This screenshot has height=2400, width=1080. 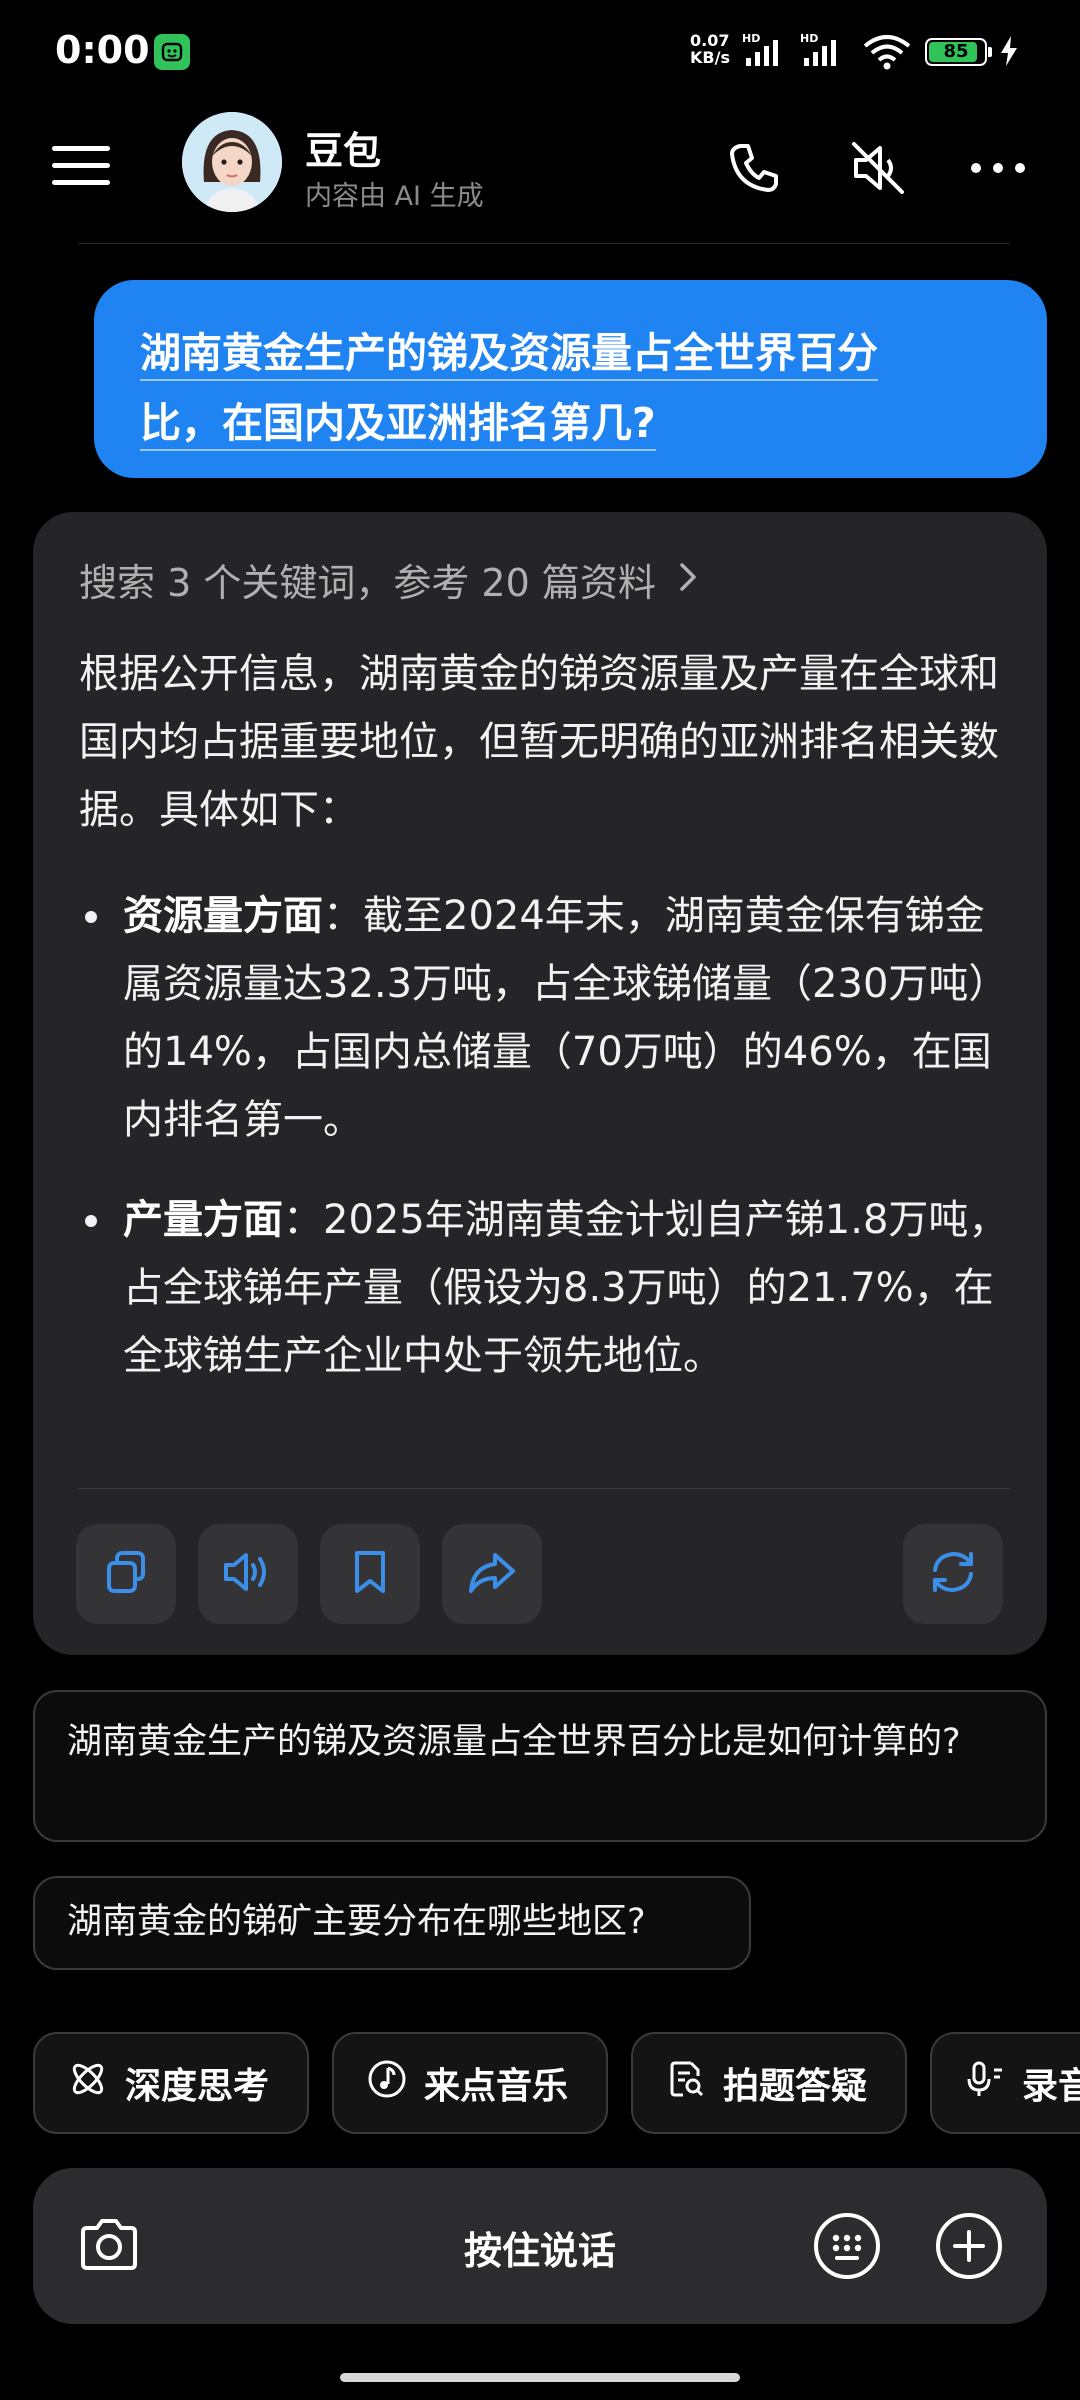 I want to click on bookmark-icon, so click(x=370, y=1574).